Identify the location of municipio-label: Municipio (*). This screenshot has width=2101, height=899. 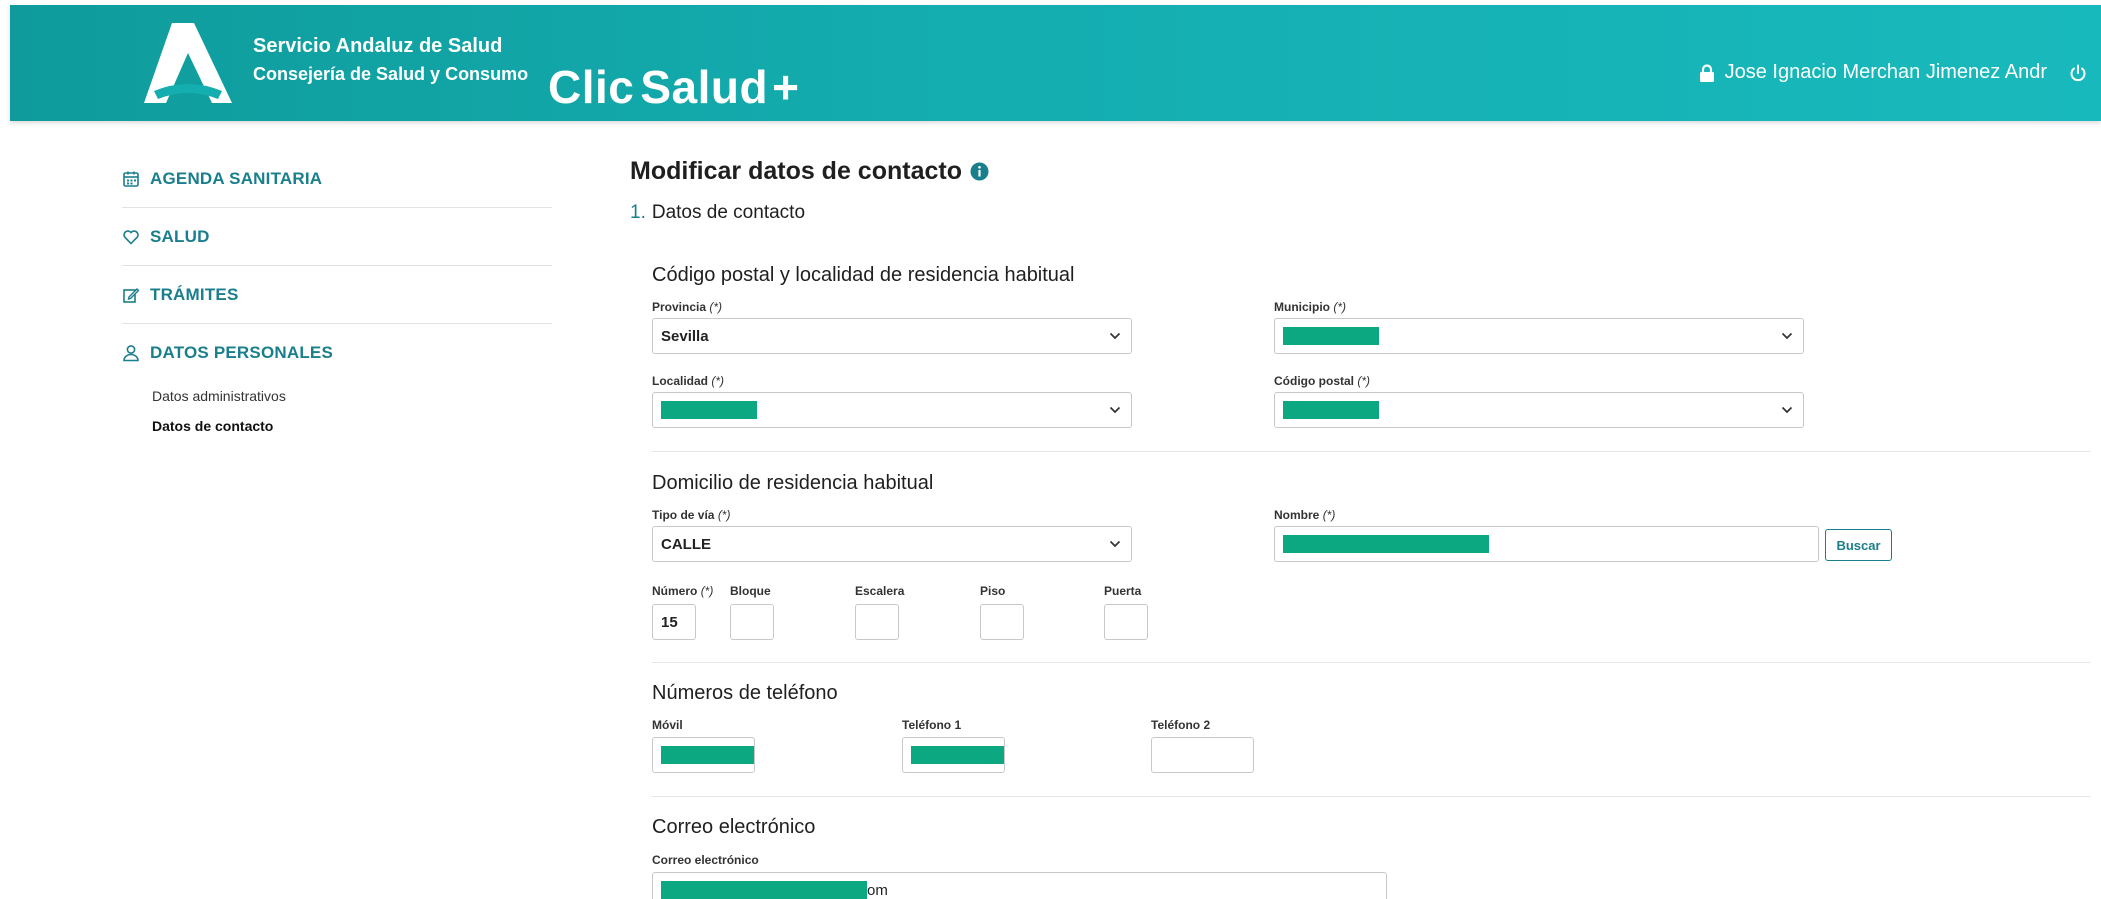
(1310, 307).